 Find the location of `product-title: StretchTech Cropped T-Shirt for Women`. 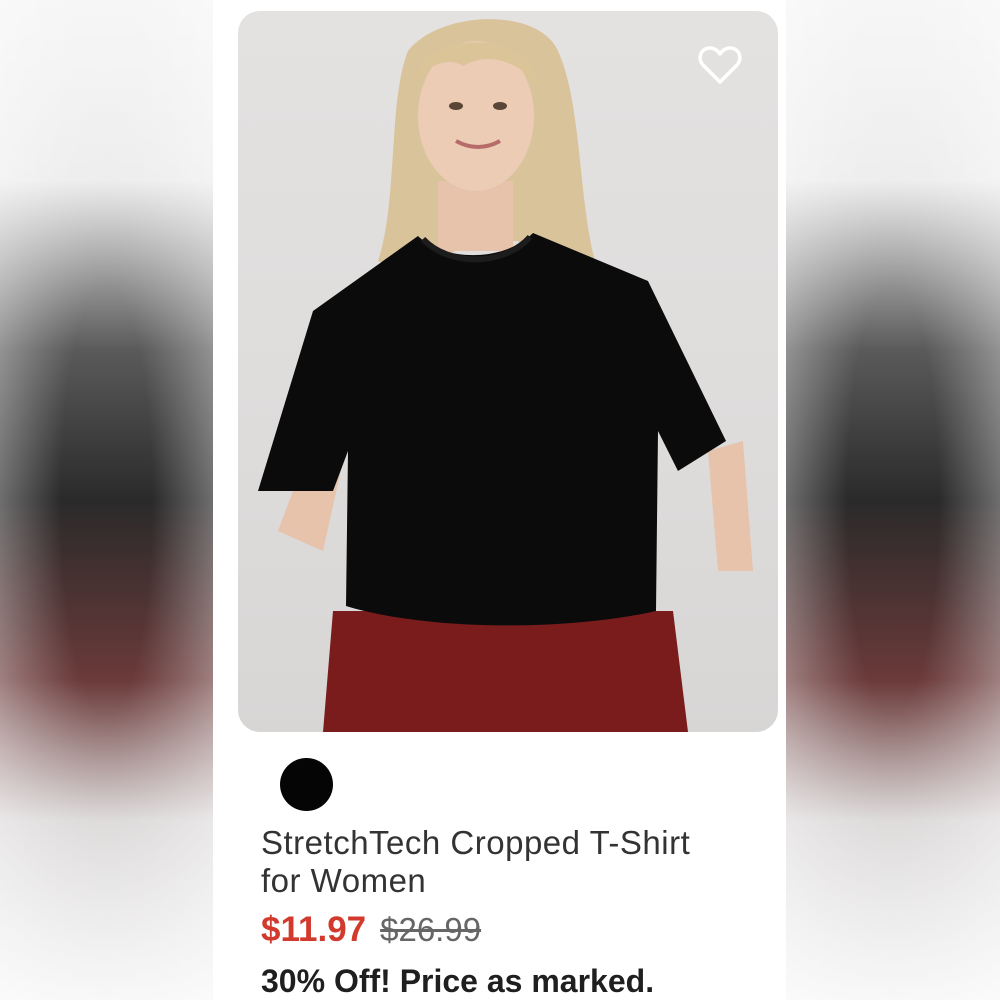

product-title: StretchTech Cropped T-Shirt for Women is located at coordinates (496, 862).